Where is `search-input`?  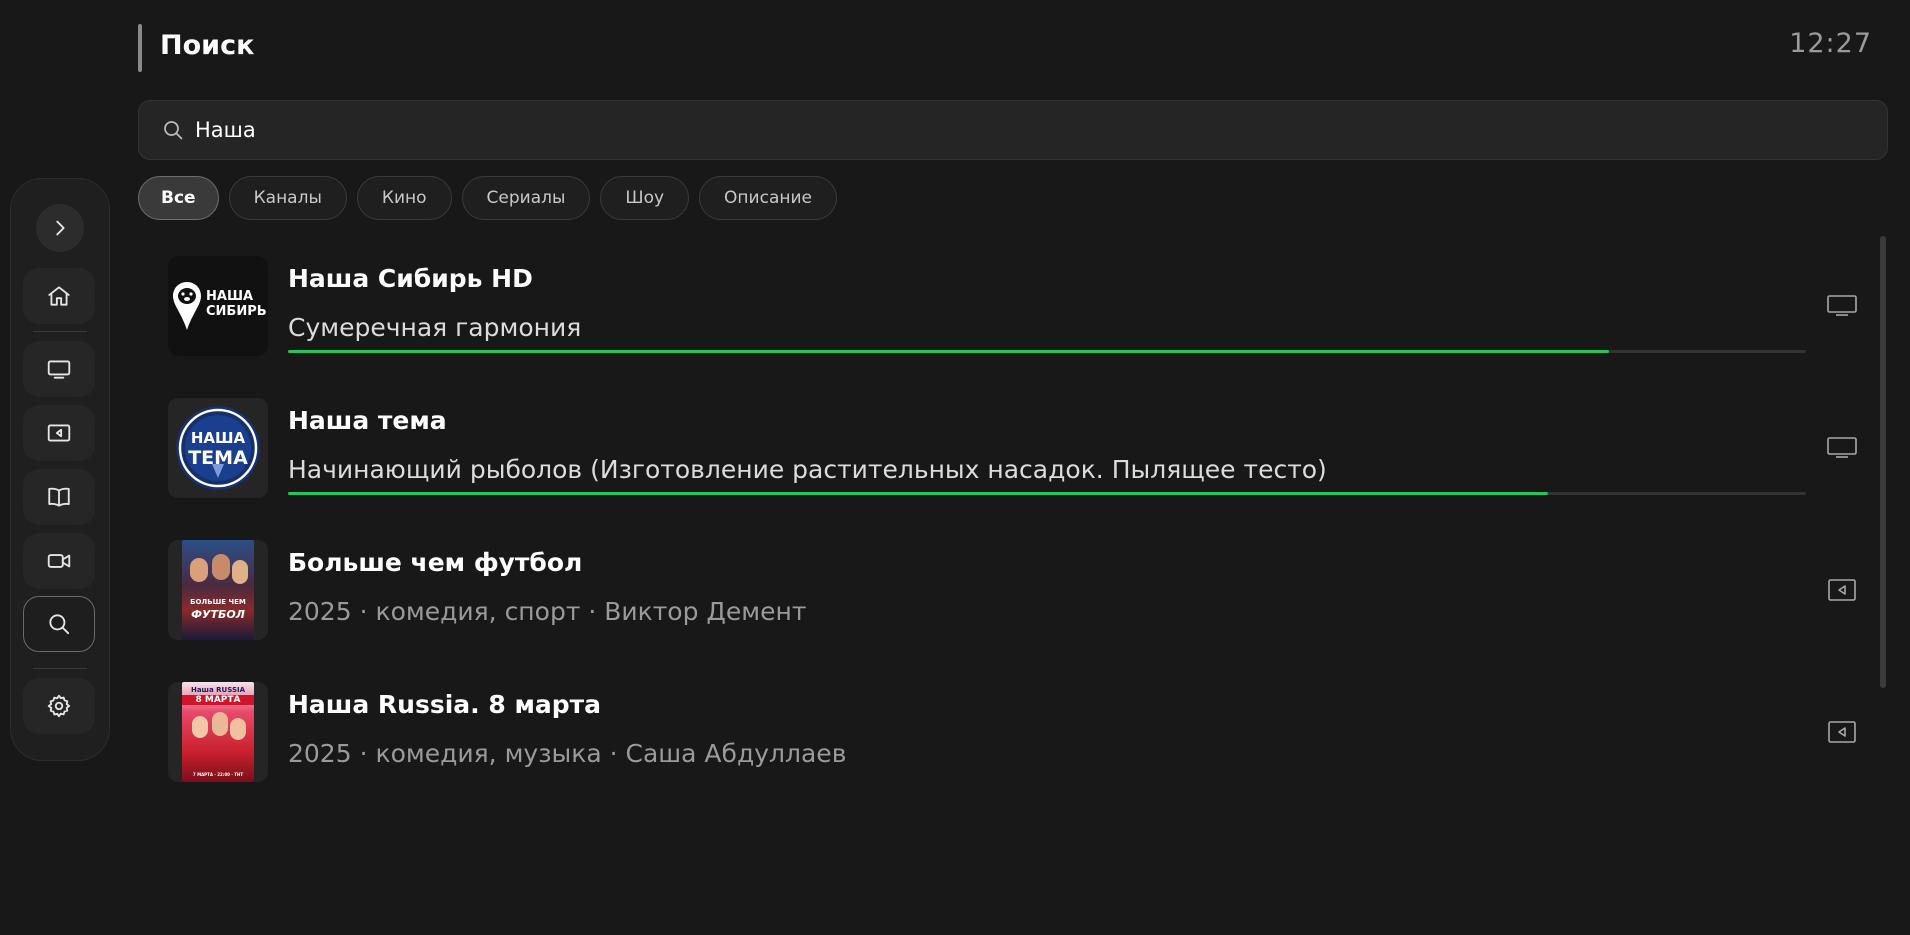 search-input is located at coordinates (1020, 130).